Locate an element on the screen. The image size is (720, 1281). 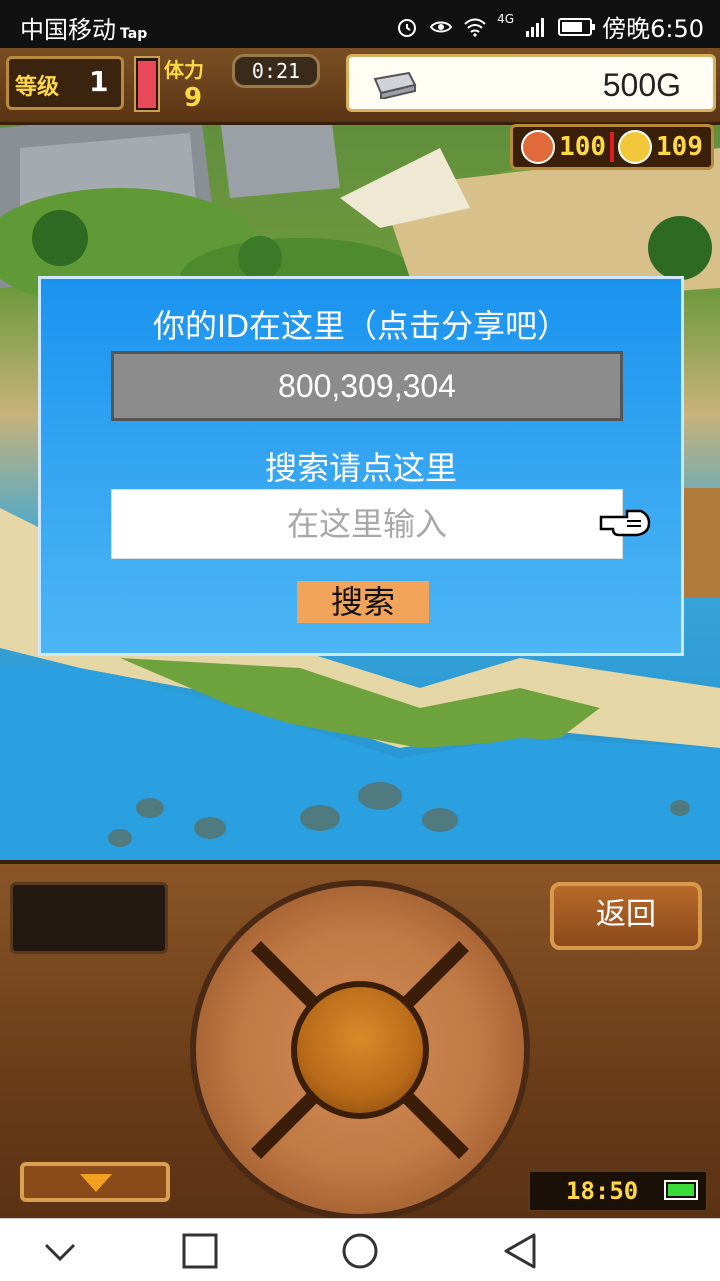
search-button: 搜索 is located at coordinates (363, 602).